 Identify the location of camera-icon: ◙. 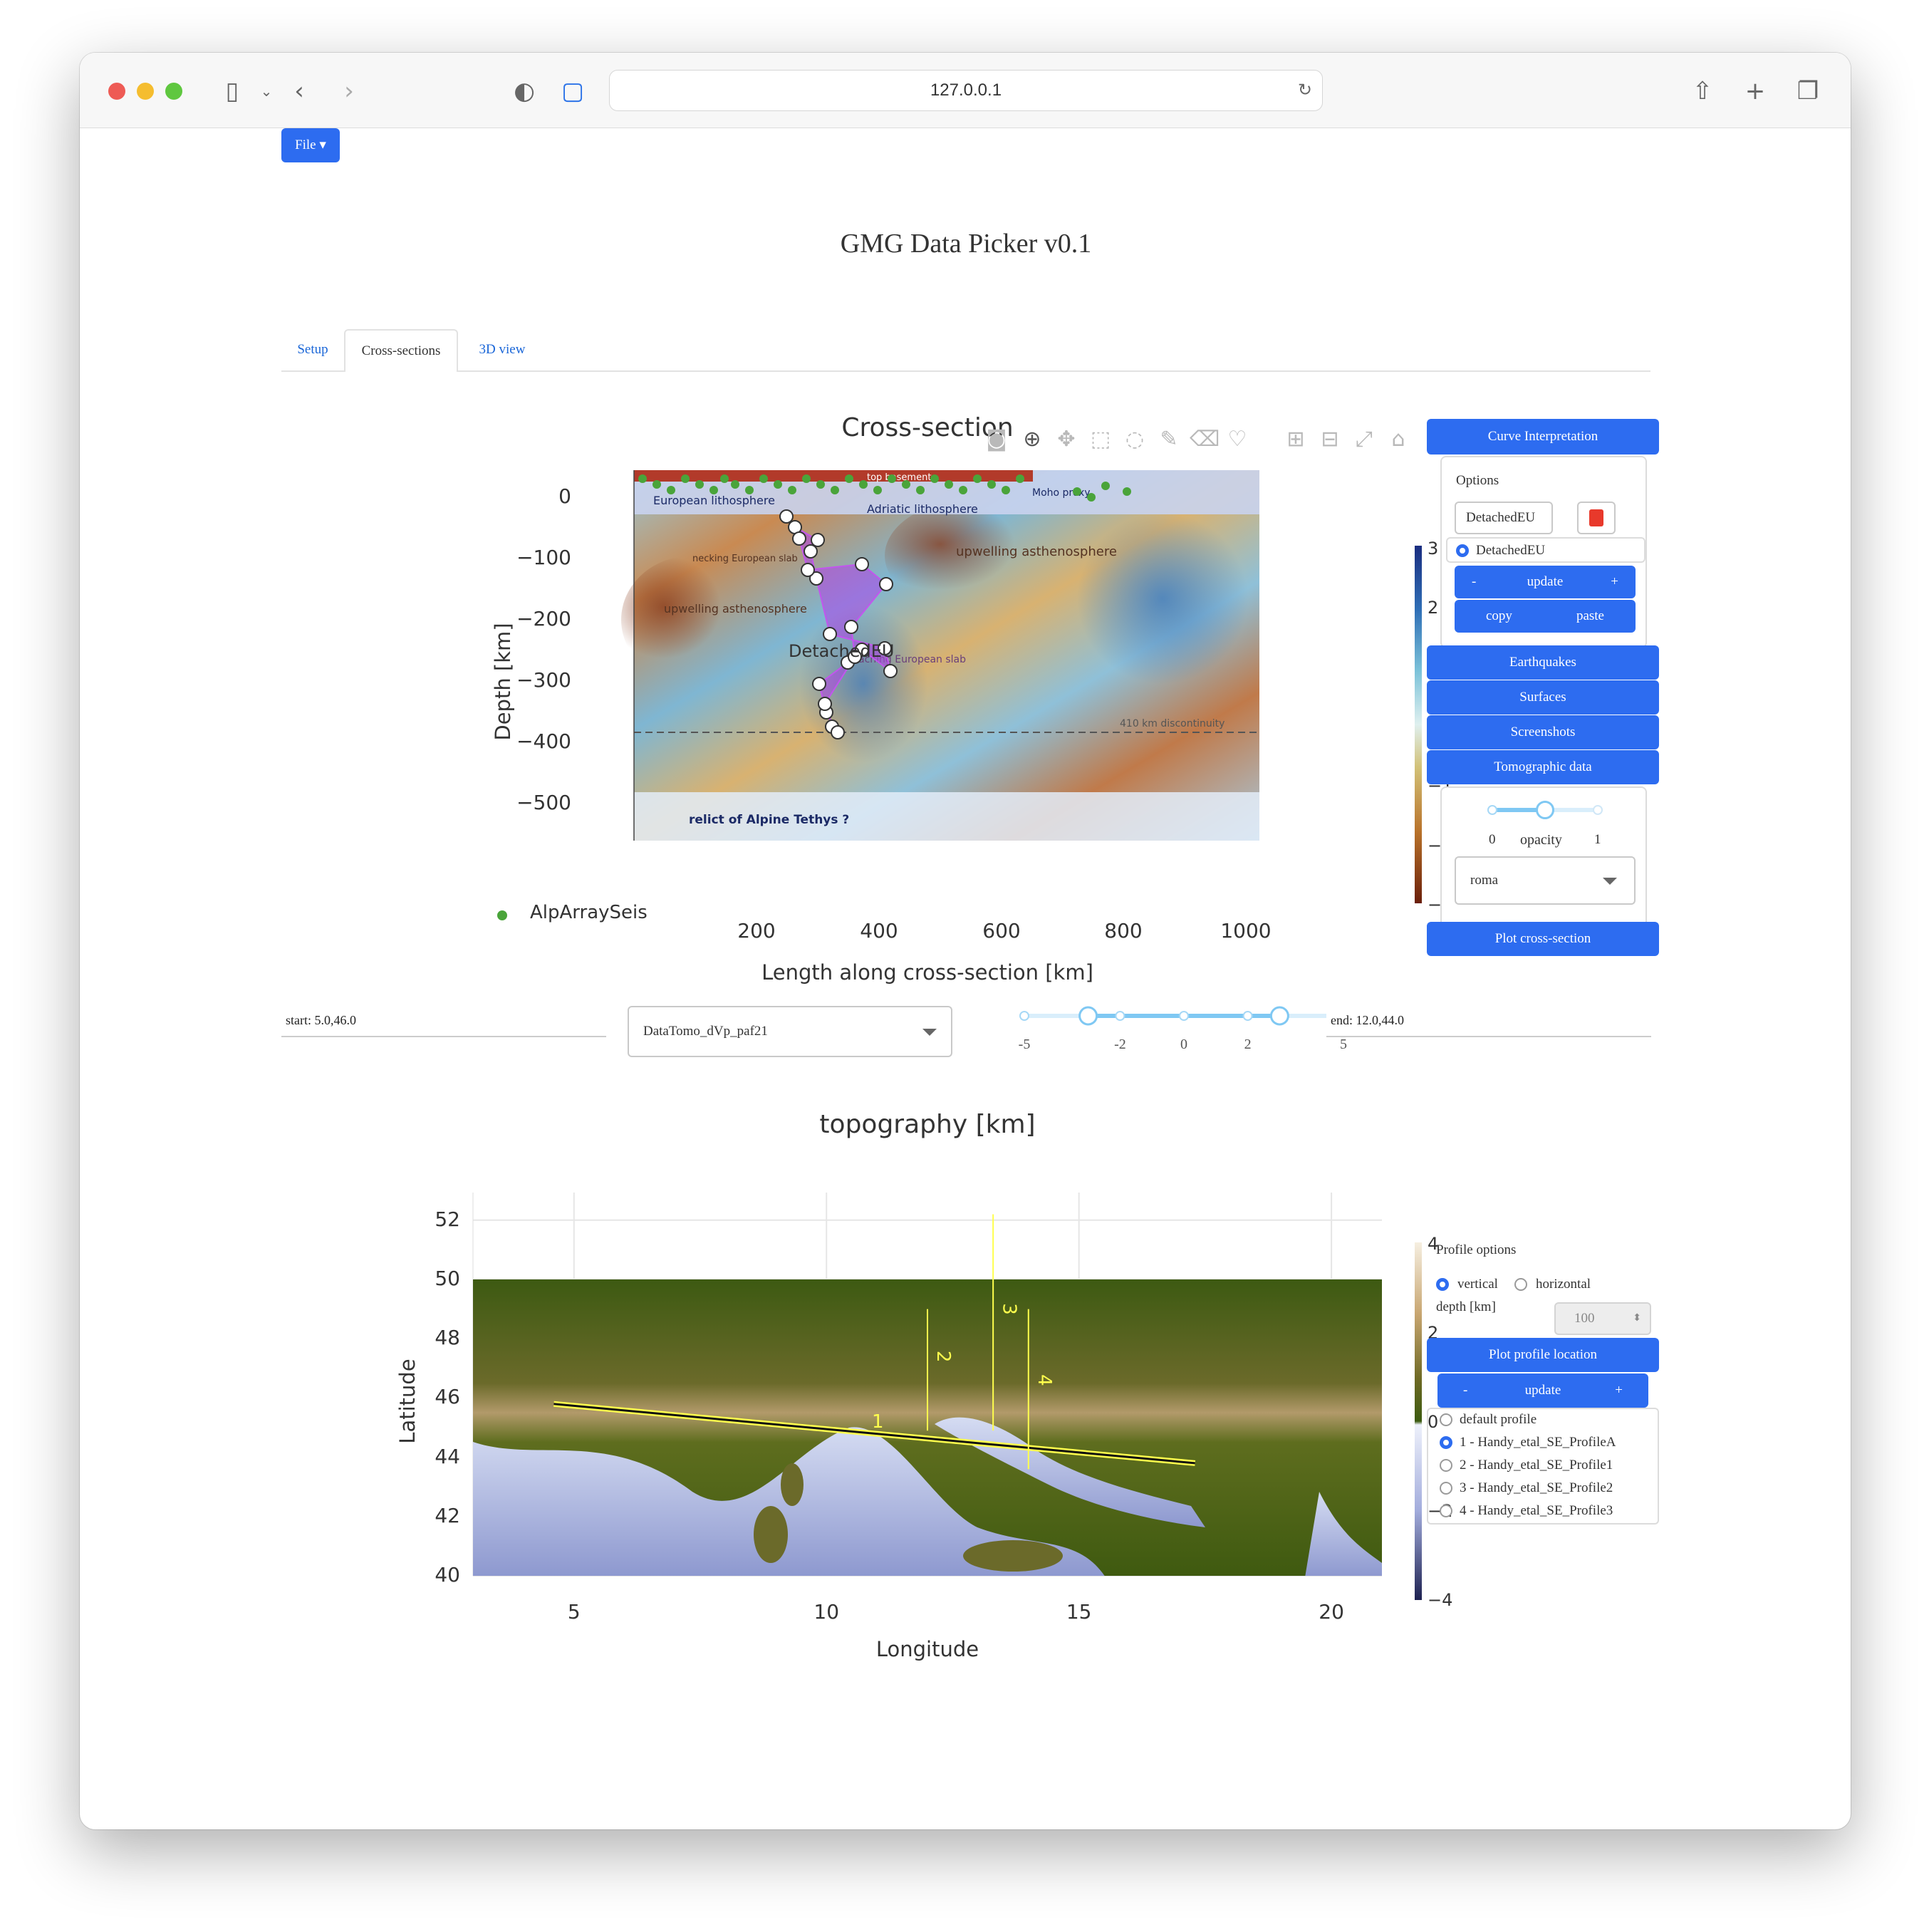
(997, 439).